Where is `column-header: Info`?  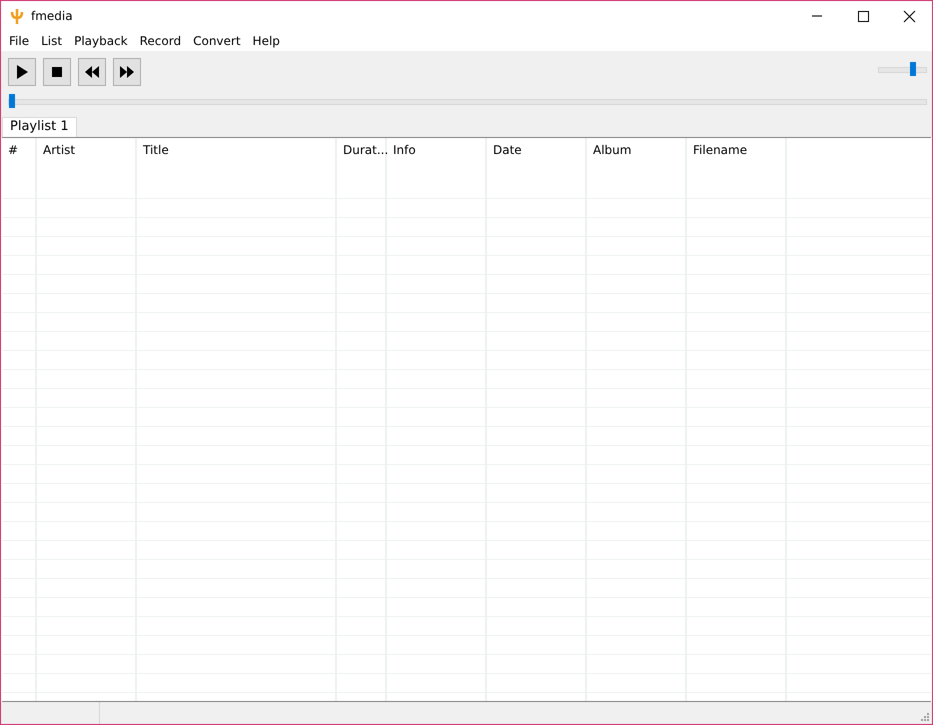
column-header: Info is located at coordinates (404, 150).